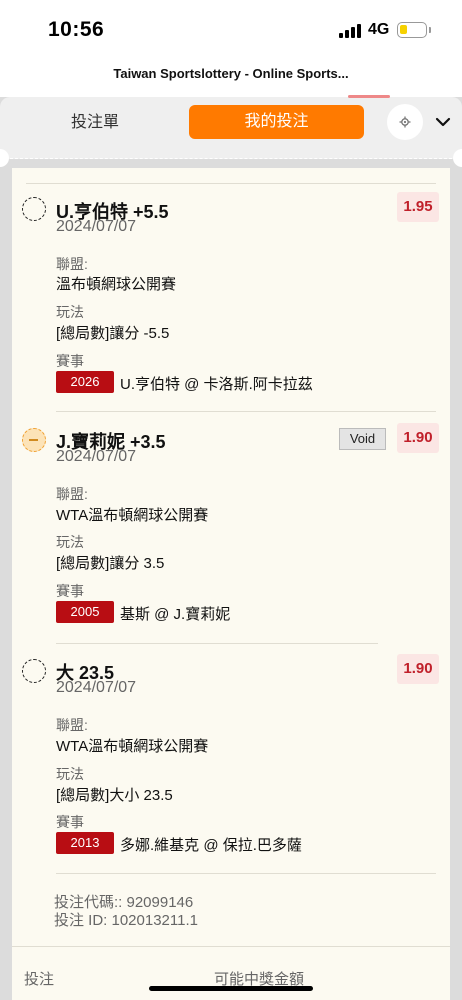  I want to click on event-code: 2026, so click(85, 382).